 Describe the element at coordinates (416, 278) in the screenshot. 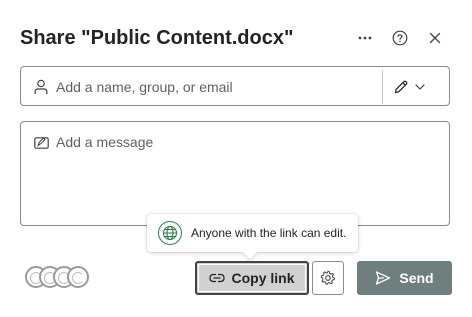

I see `send-label: Send` at that location.